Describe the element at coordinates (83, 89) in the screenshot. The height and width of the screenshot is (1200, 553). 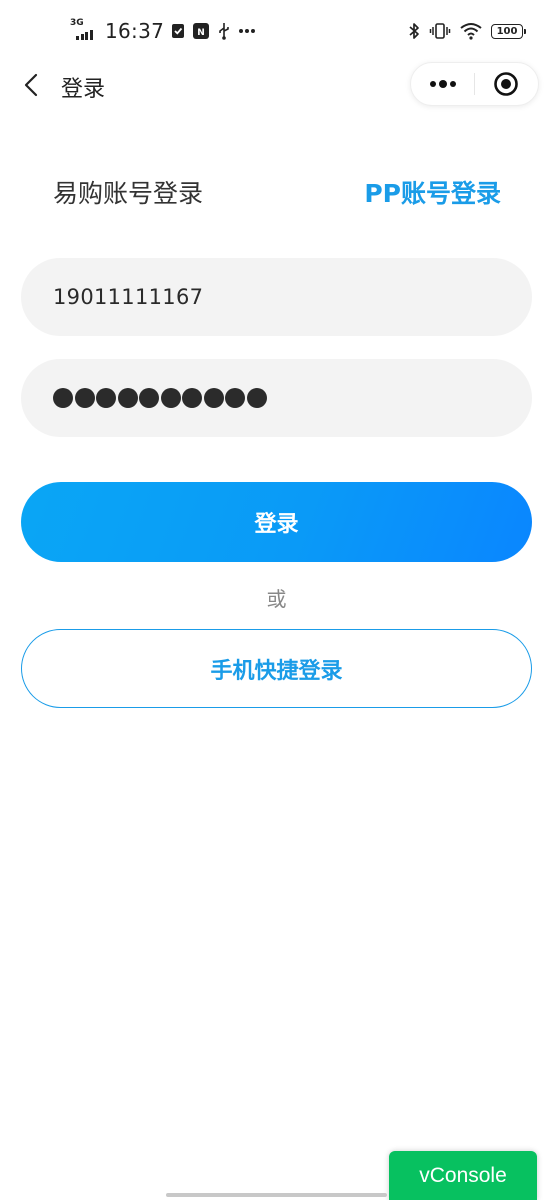
I see `page-title: 登录` at that location.